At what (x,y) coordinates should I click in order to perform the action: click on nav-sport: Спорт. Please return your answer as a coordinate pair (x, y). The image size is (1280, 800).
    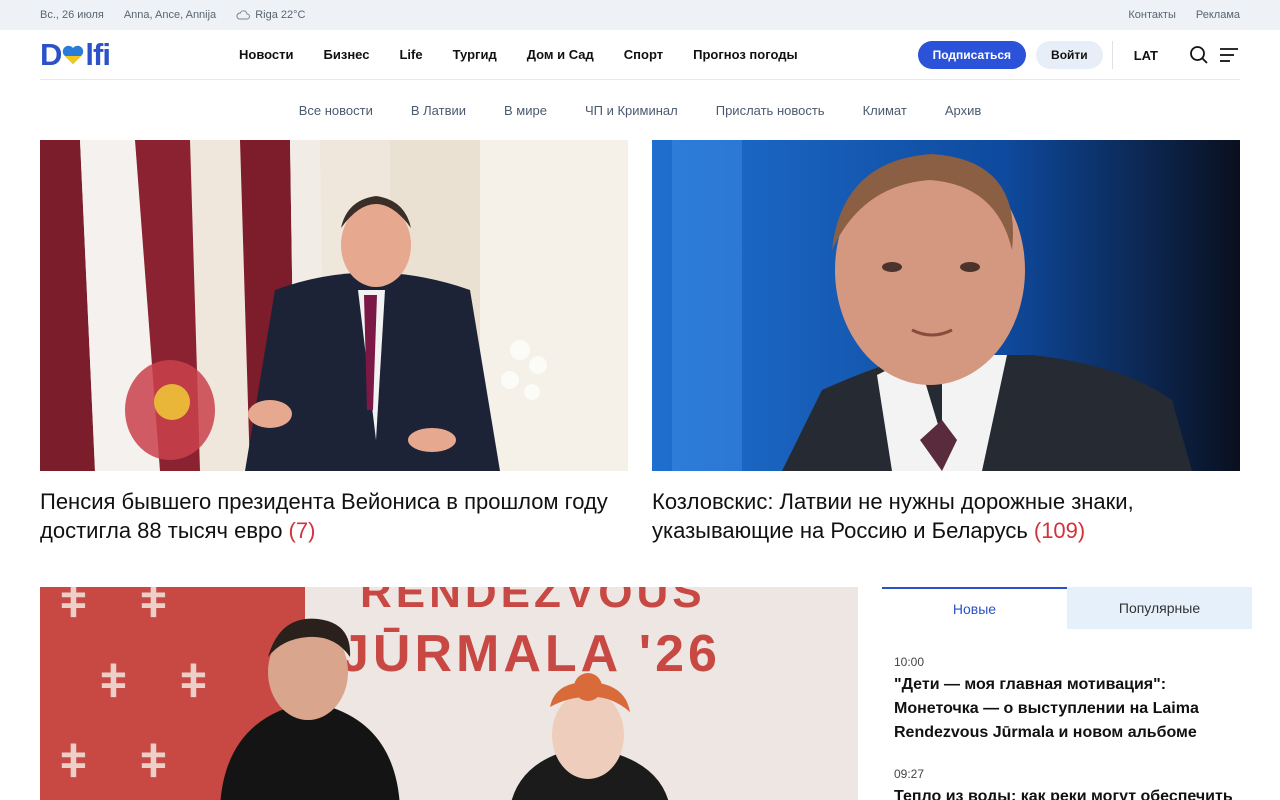
    Looking at the image, I should click on (643, 54).